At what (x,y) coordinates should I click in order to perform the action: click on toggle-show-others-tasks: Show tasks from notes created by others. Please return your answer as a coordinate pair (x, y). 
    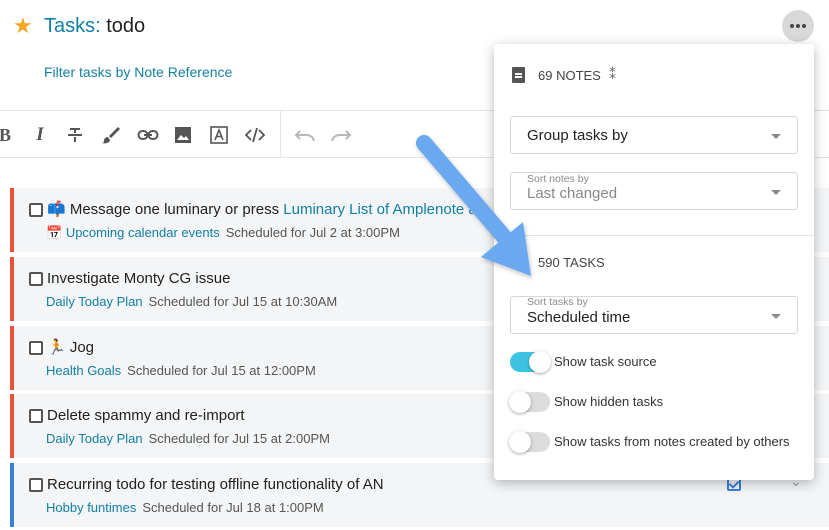
    Looking at the image, I should click on (659, 442).